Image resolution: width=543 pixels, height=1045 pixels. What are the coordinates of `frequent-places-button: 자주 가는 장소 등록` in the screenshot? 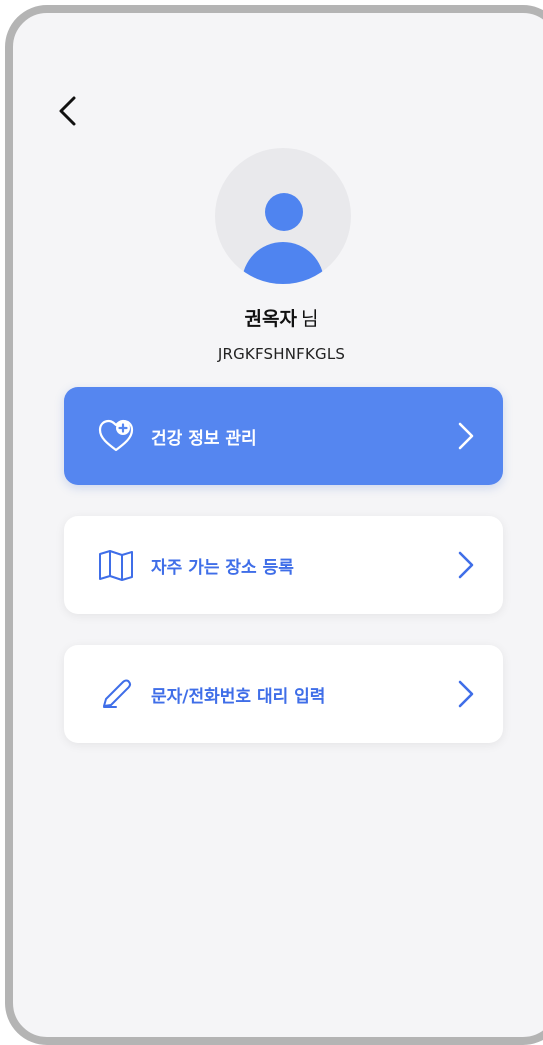 It's located at (283, 565).